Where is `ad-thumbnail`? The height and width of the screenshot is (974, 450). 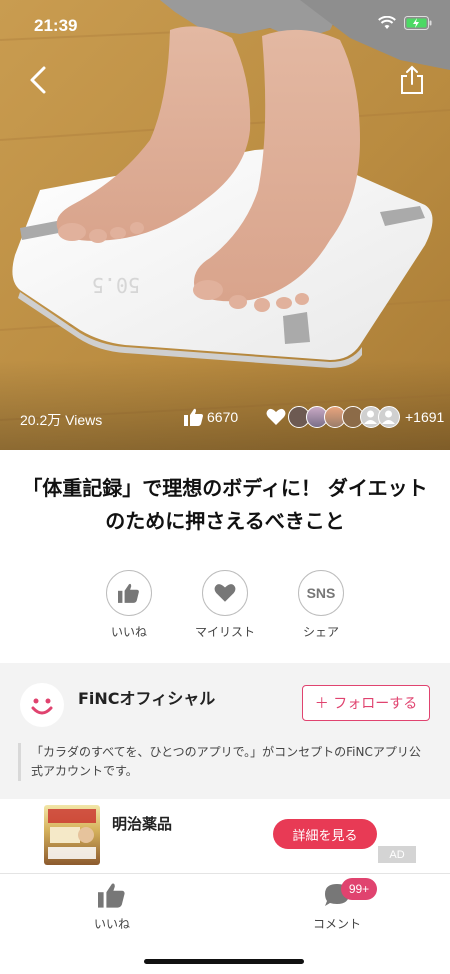 ad-thumbnail is located at coordinates (72, 835).